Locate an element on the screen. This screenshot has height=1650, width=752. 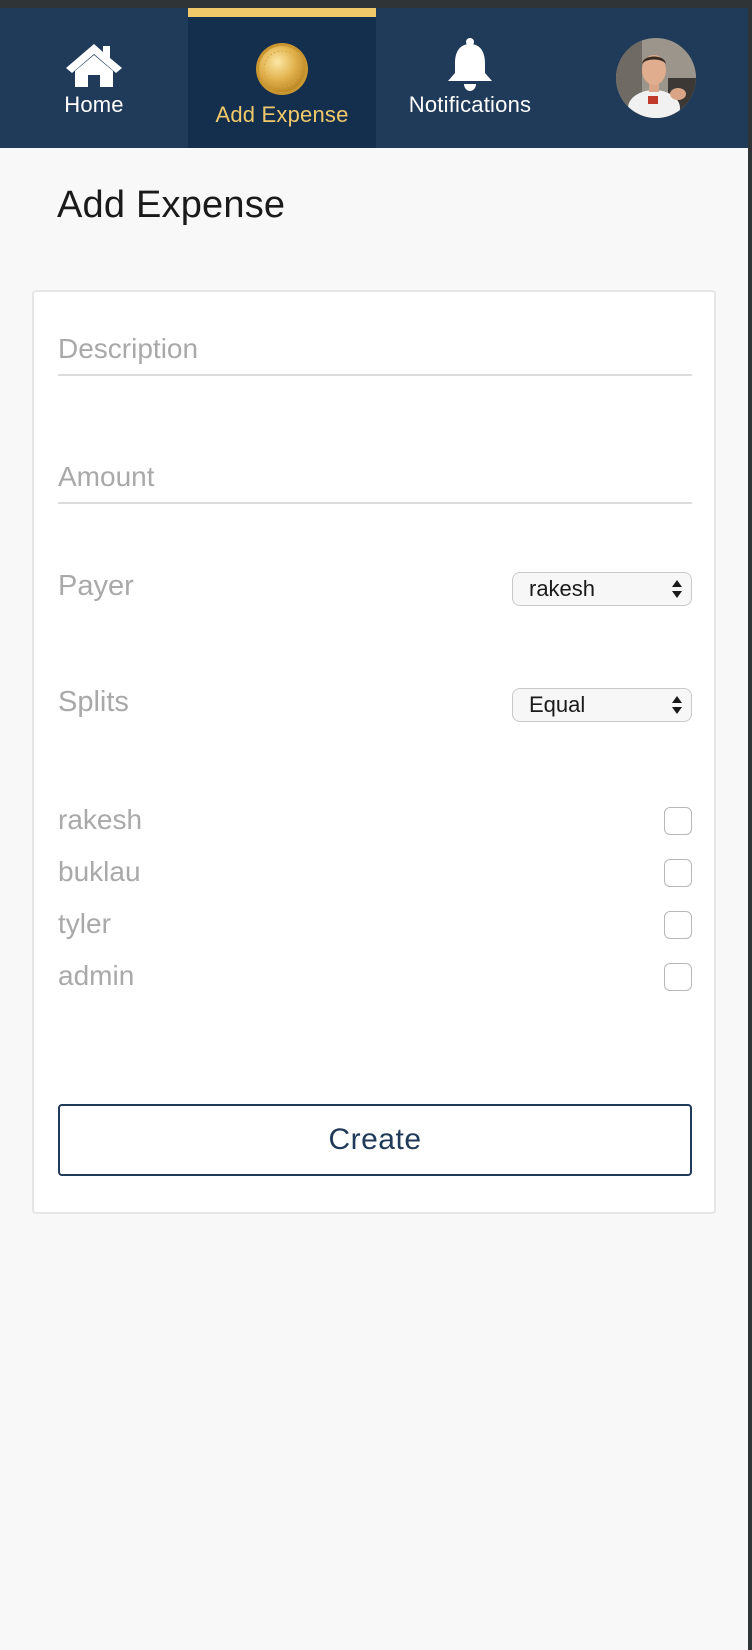
member-checkbox-rakesh is located at coordinates (678, 821).